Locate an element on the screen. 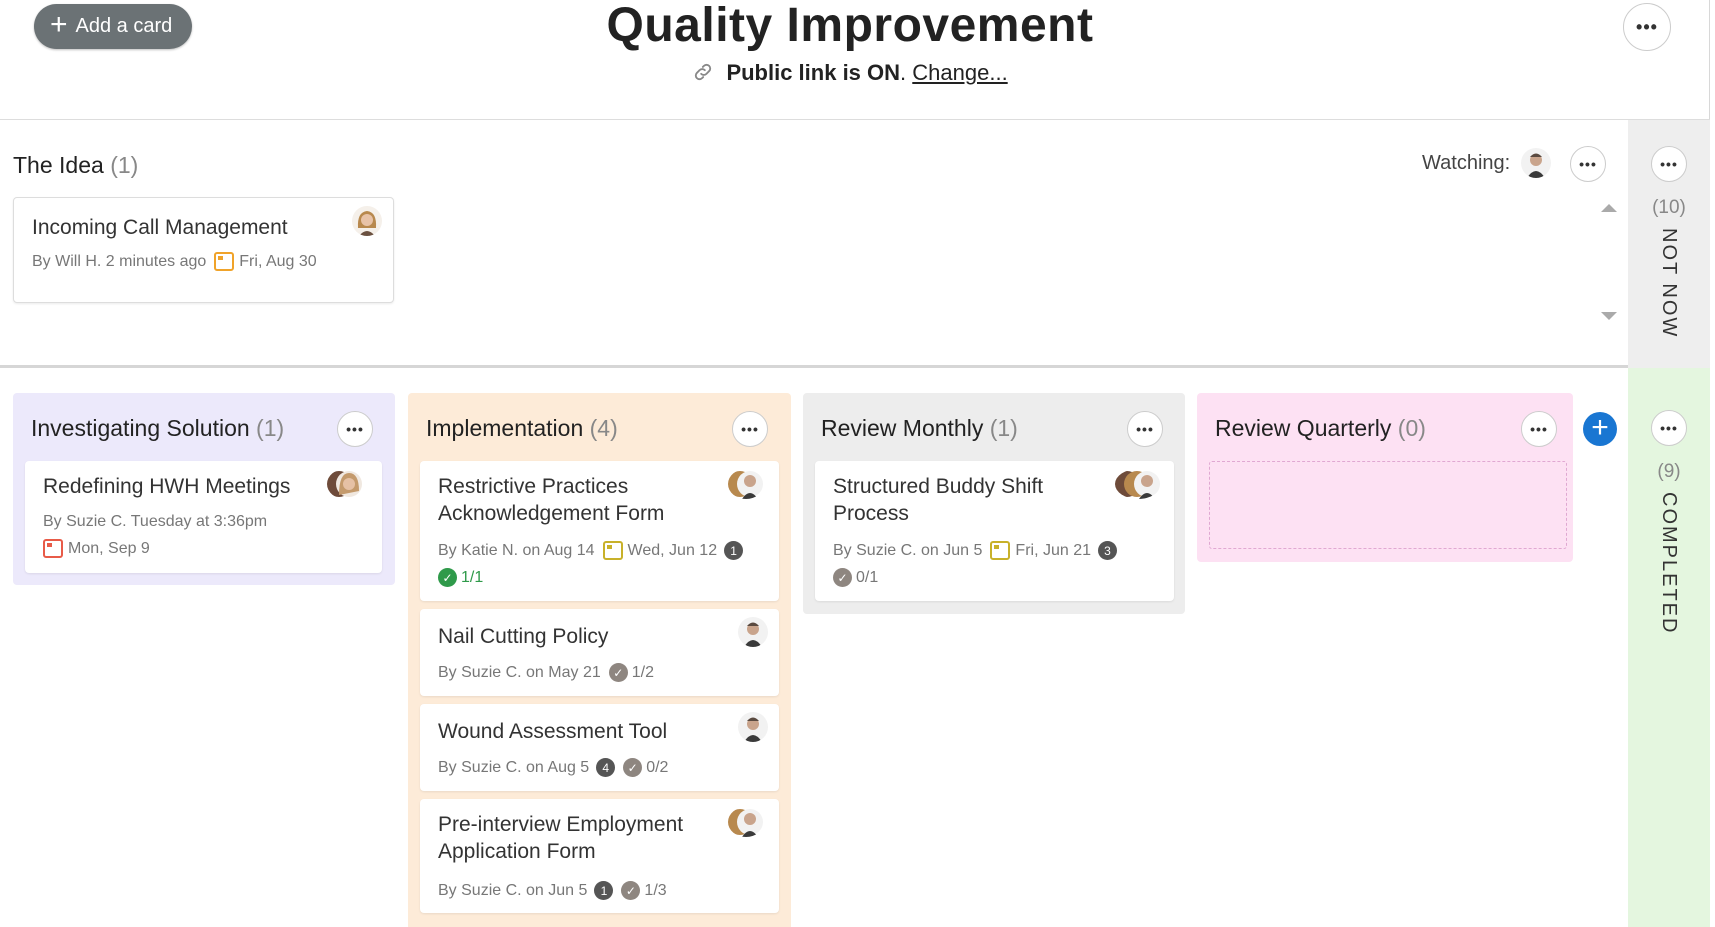 The image size is (1715, 927). link-icon is located at coordinates (706, 72).